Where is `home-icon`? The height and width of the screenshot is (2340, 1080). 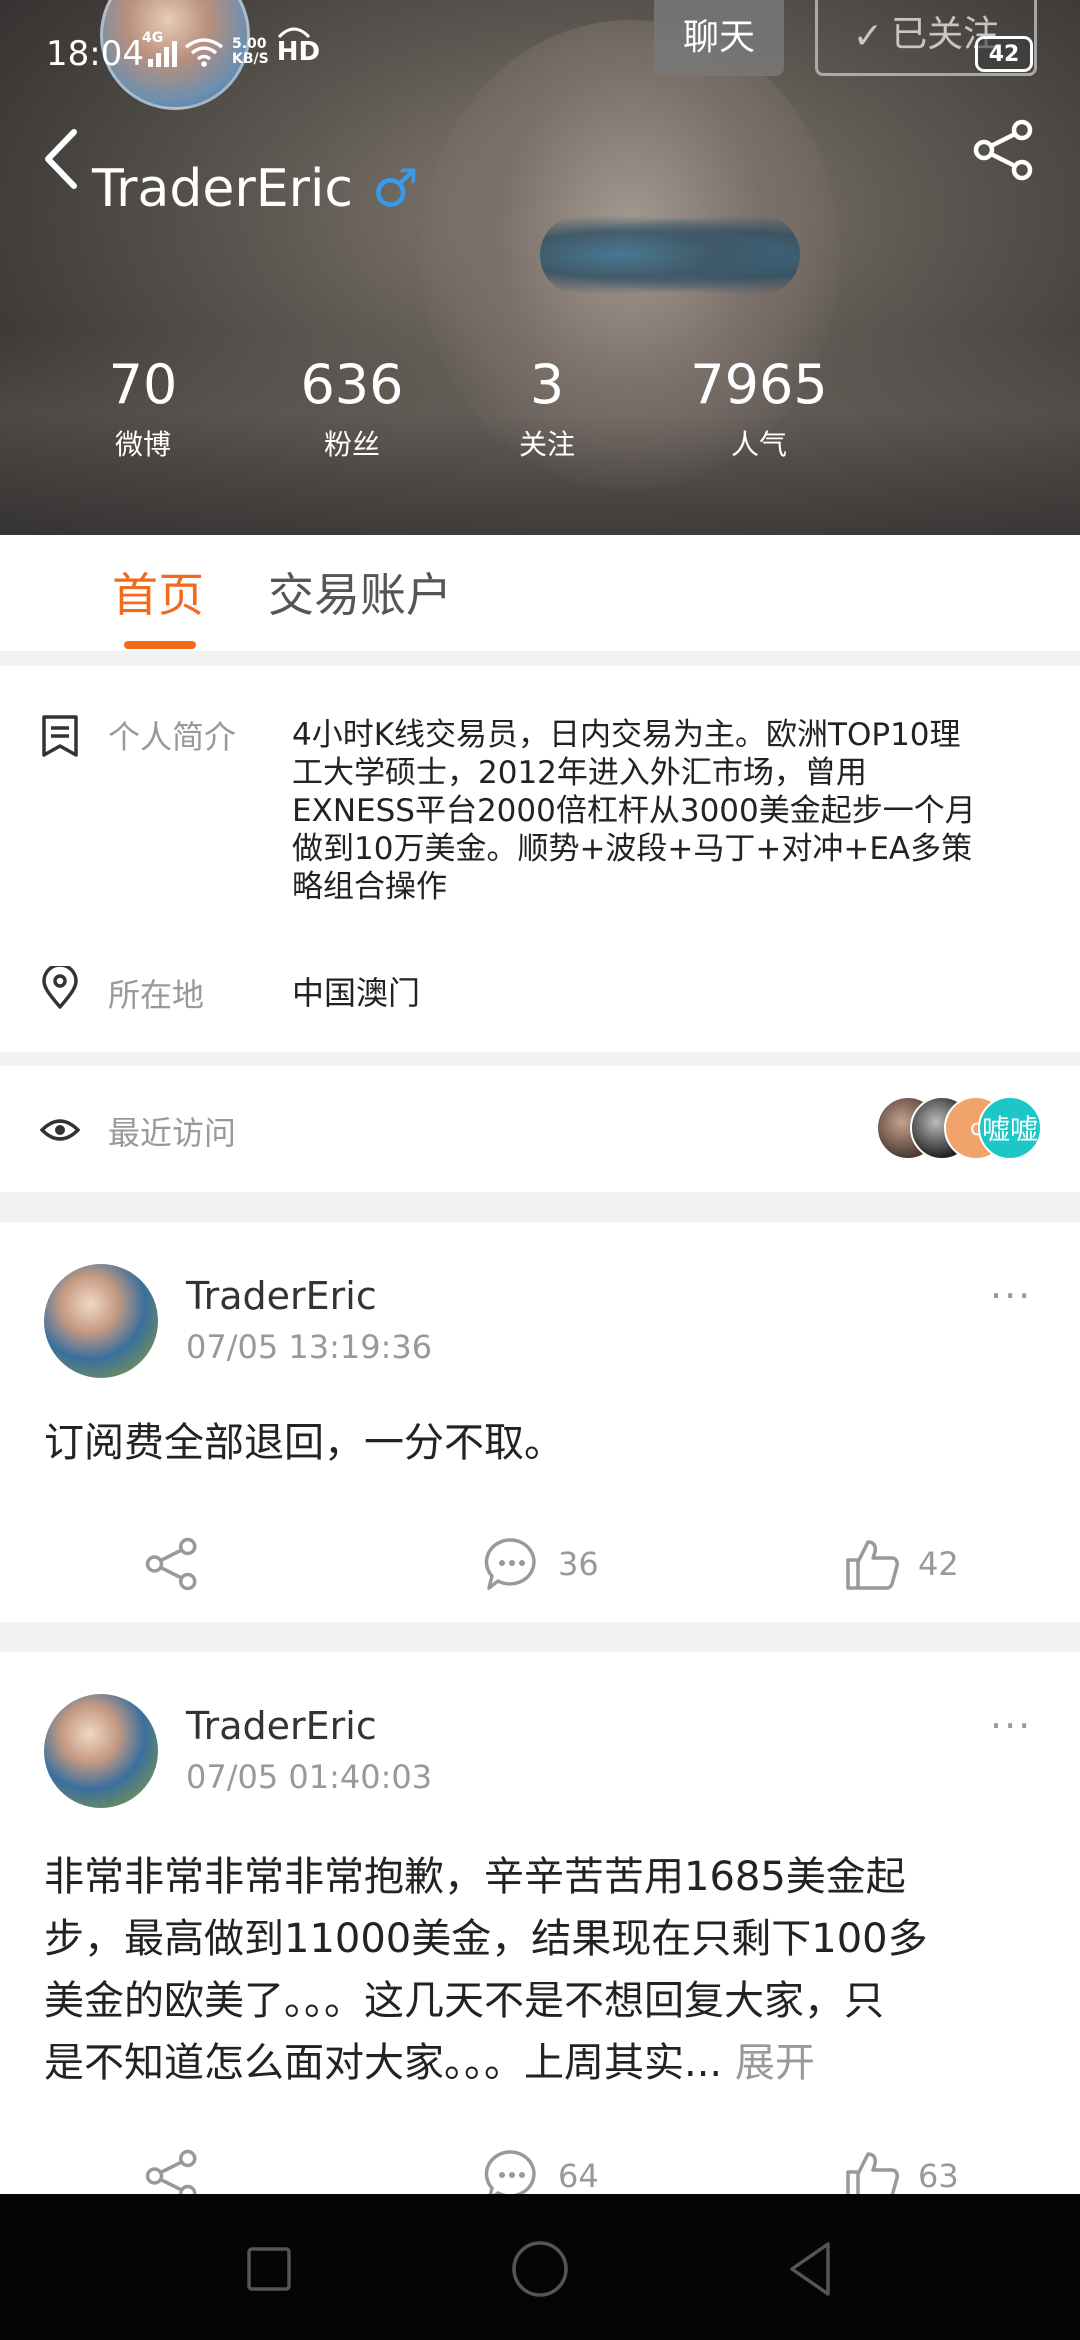
home-icon is located at coordinates (540, 2269).